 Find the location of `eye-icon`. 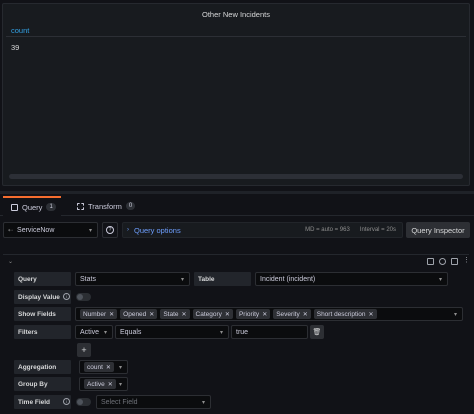

eye-icon is located at coordinates (442, 261).